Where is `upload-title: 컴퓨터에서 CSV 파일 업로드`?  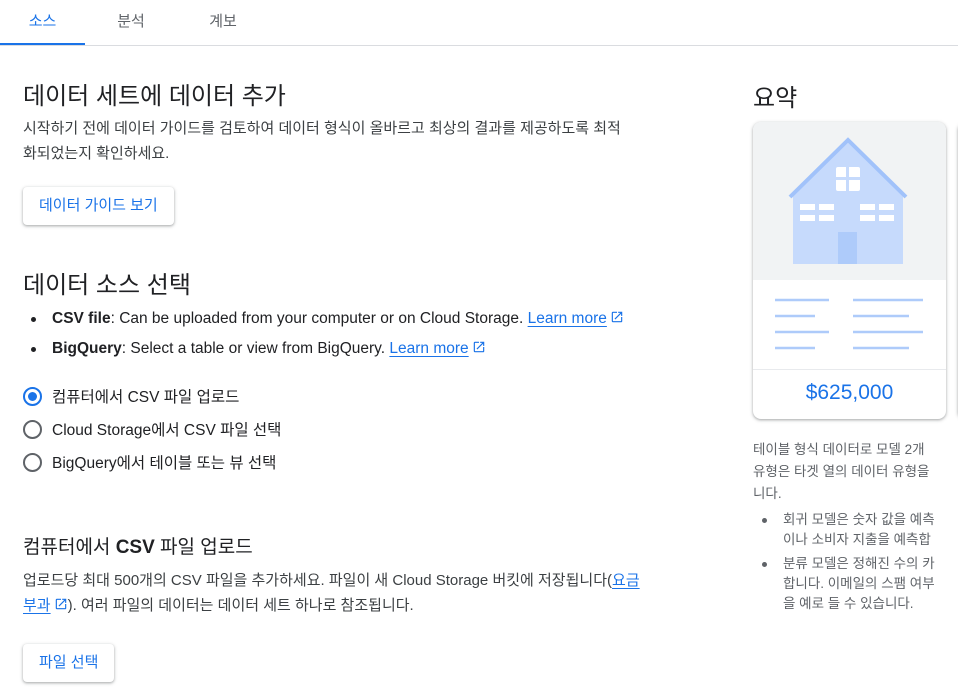 upload-title: 컴퓨터에서 CSV 파일 업로드 is located at coordinates (138, 545).